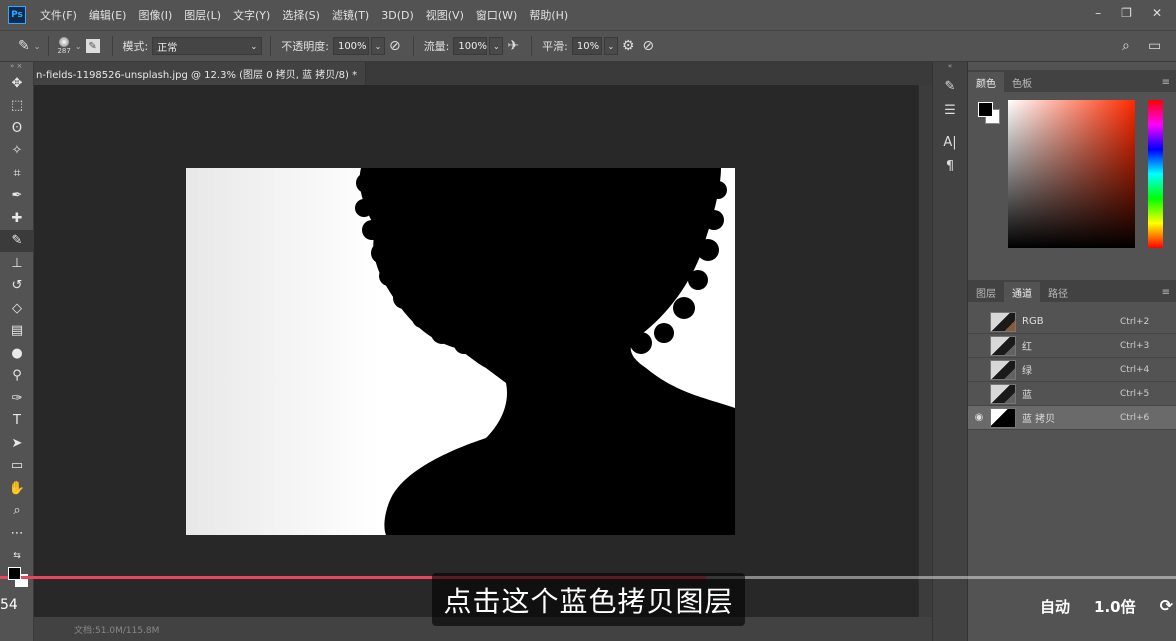  I want to click on quality-button: 自动, so click(1055, 606).